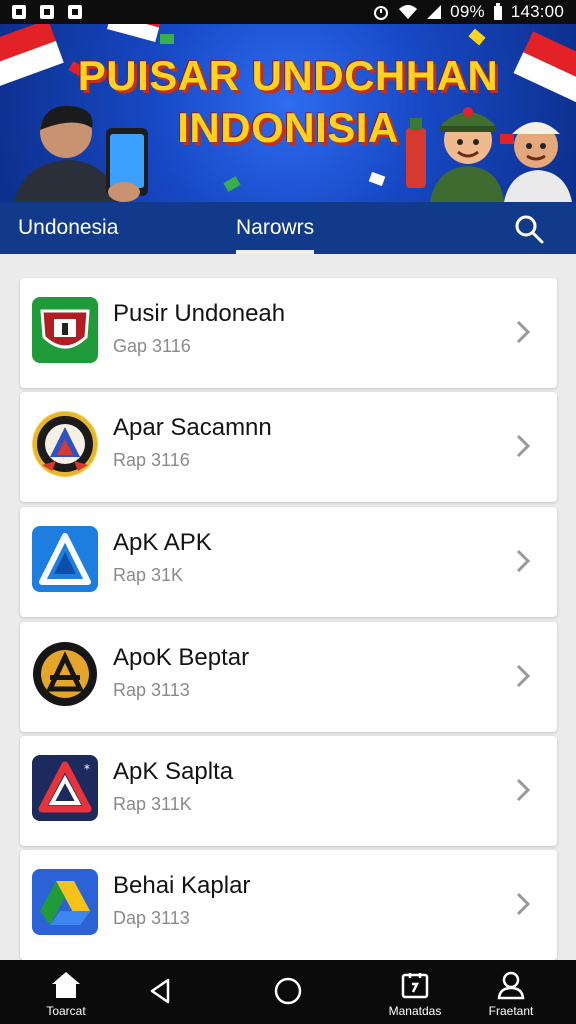  I want to click on nav-manatdas: Manatdas, so click(415, 992).